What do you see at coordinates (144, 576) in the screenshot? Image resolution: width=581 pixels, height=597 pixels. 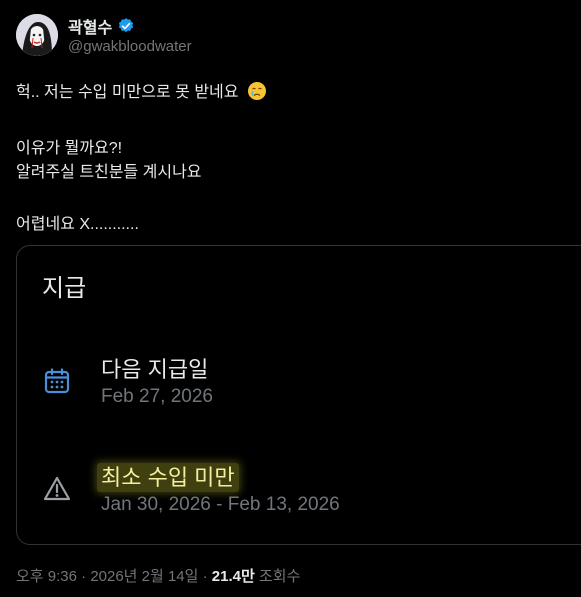 I see `tweet-date: 2026년 2월 14일` at bounding box center [144, 576].